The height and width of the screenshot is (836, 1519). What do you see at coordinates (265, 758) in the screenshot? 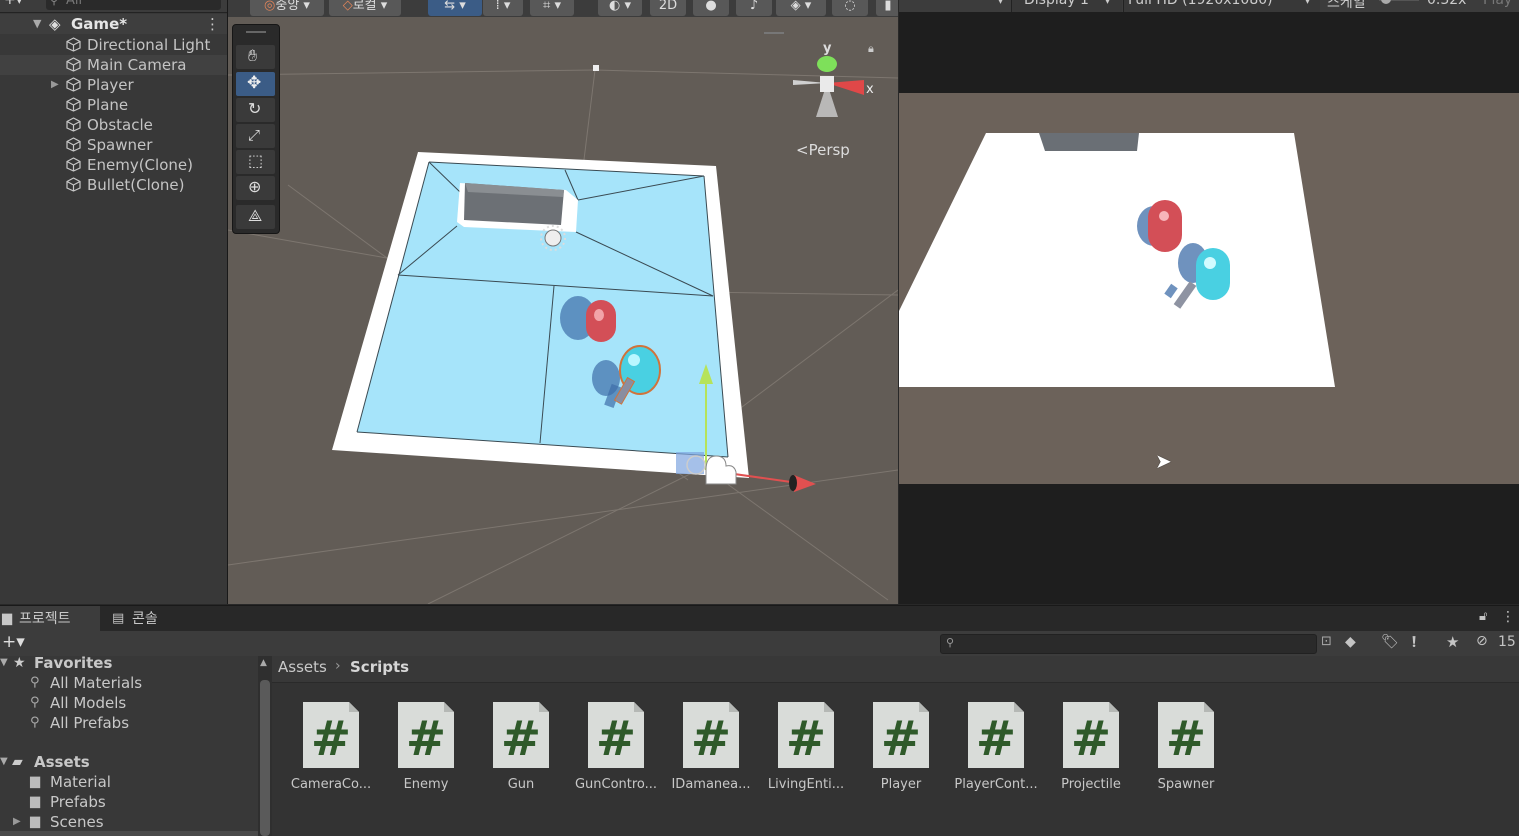
I see `scrollbar-thumb` at bounding box center [265, 758].